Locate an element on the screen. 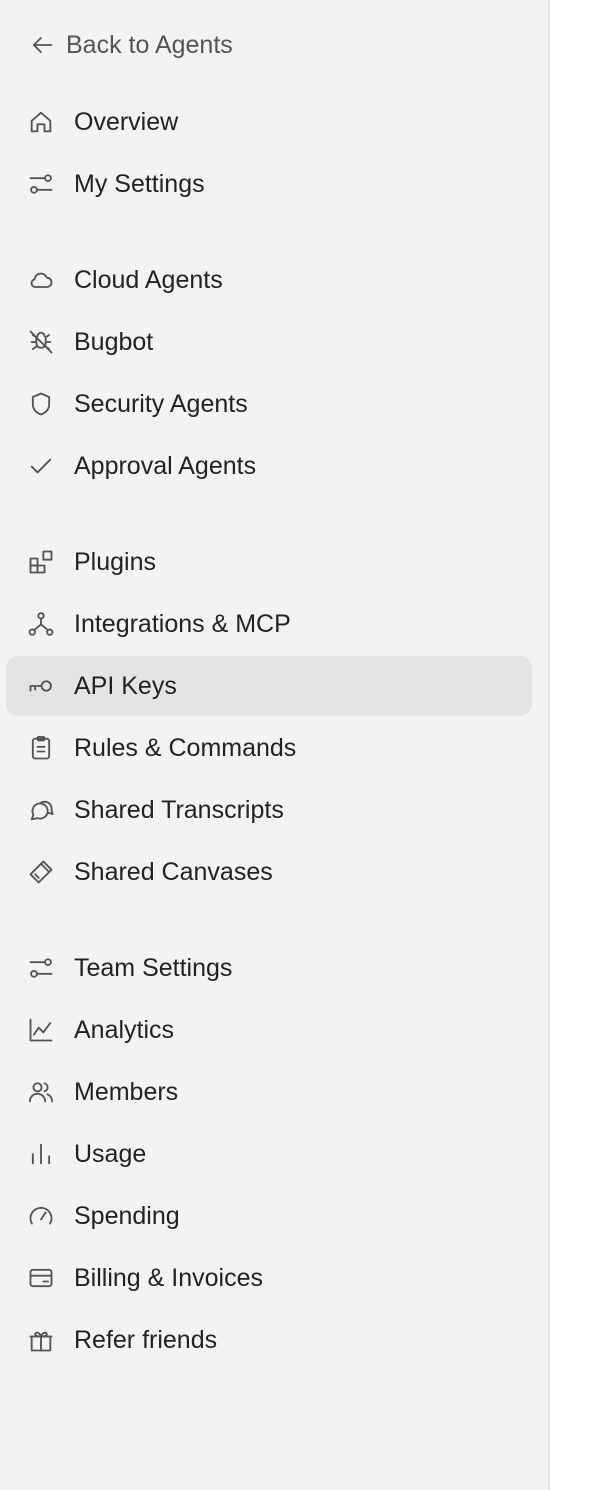 The image size is (600, 1490). sidebar-item-label: Overview is located at coordinates (126, 121).